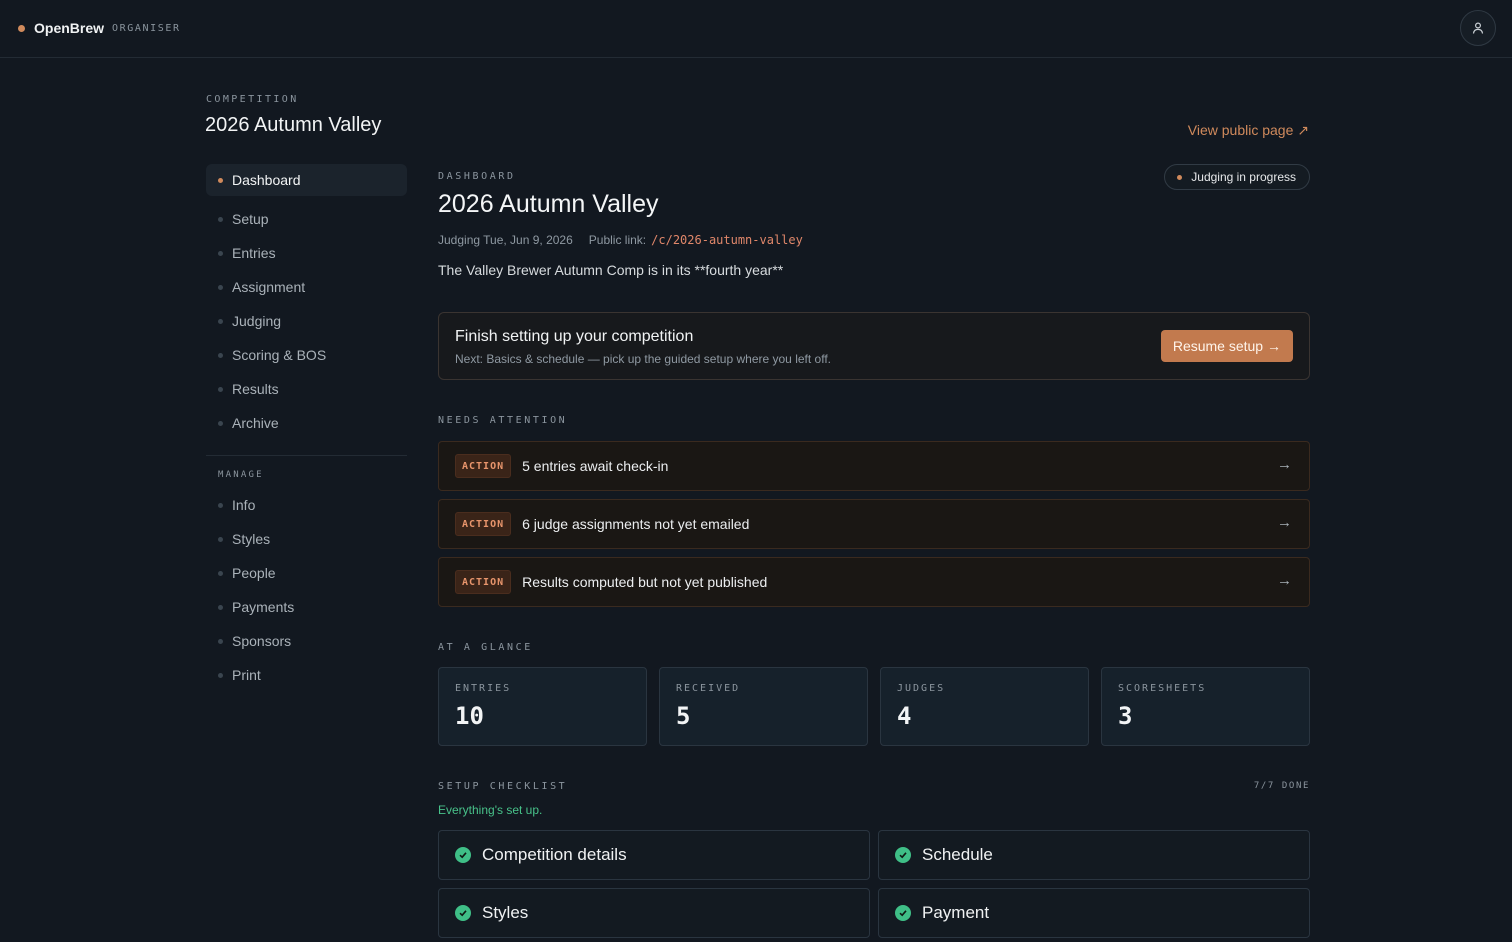 The height and width of the screenshot is (942, 1512). I want to click on sidebar-item-styles: Styles, so click(306, 539).